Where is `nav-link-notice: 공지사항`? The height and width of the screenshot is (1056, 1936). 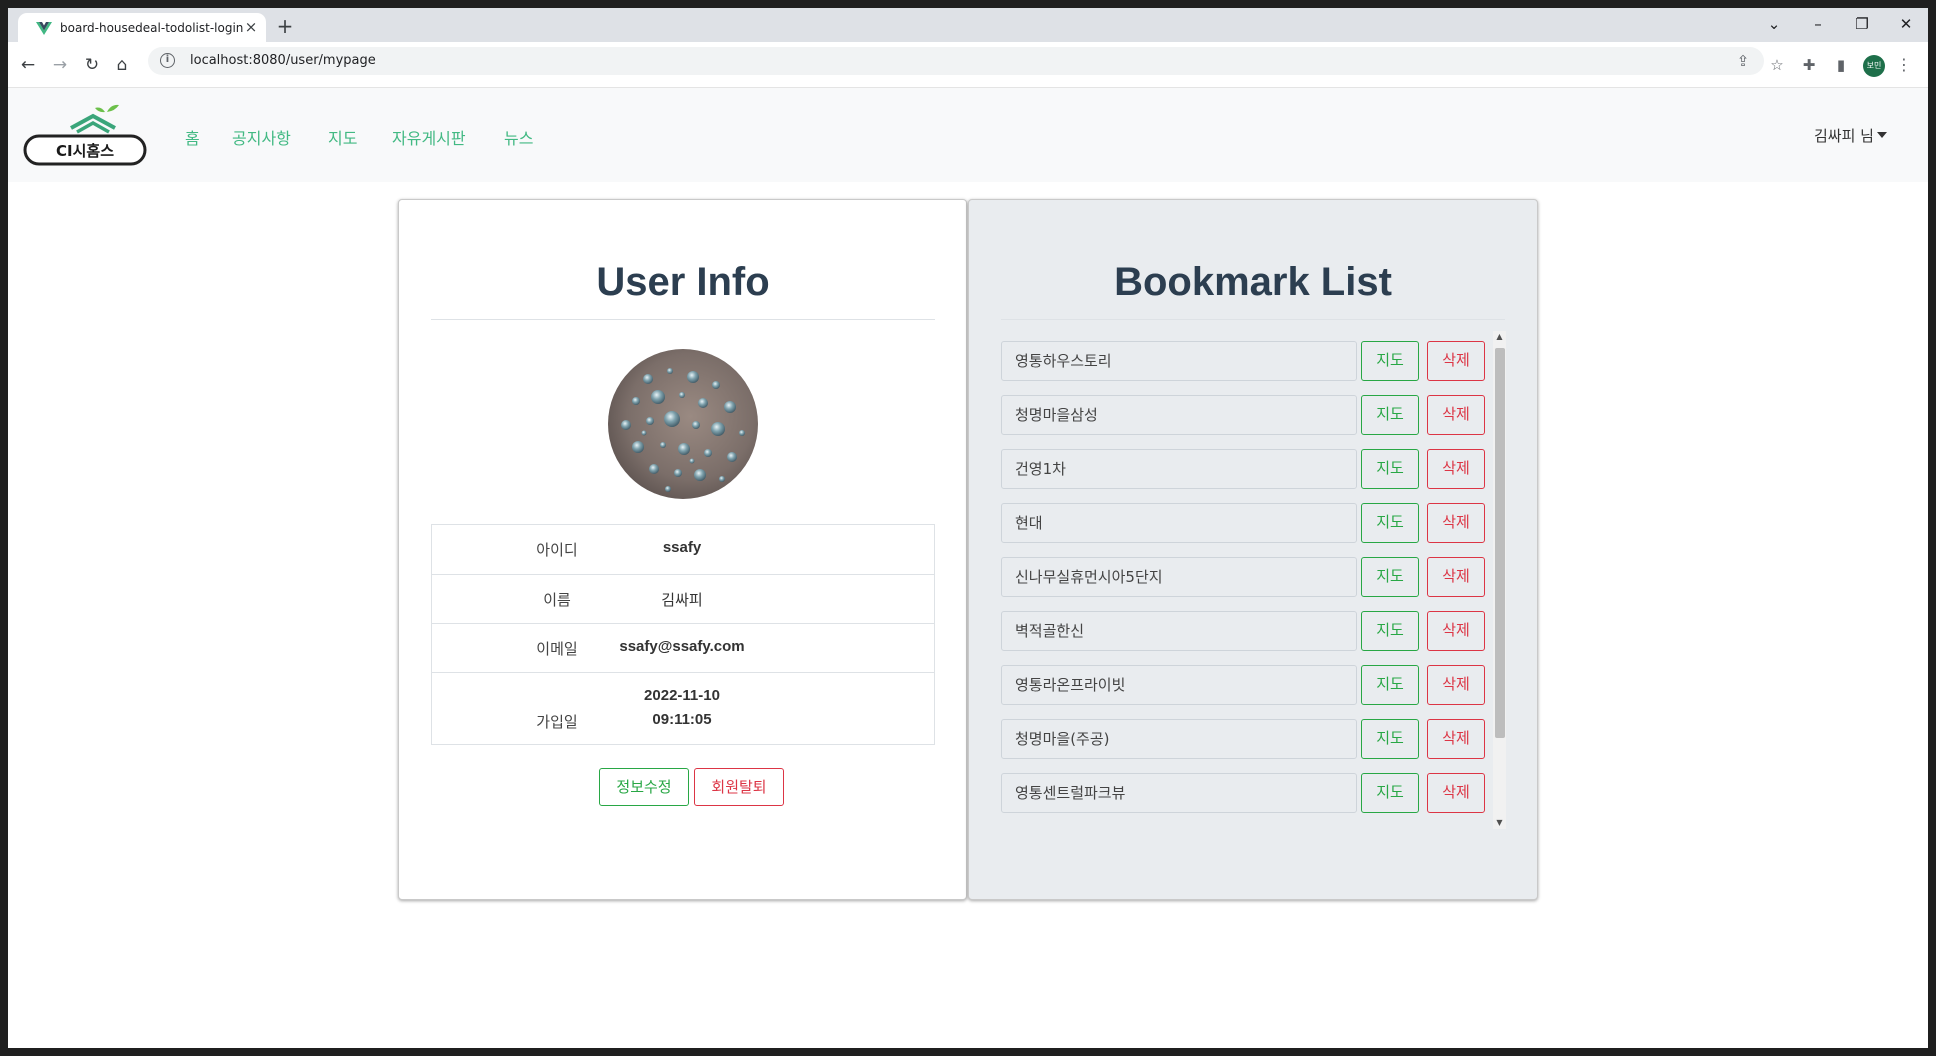
nav-link-notice: 공지사항 is located at coordinates (261, 137).